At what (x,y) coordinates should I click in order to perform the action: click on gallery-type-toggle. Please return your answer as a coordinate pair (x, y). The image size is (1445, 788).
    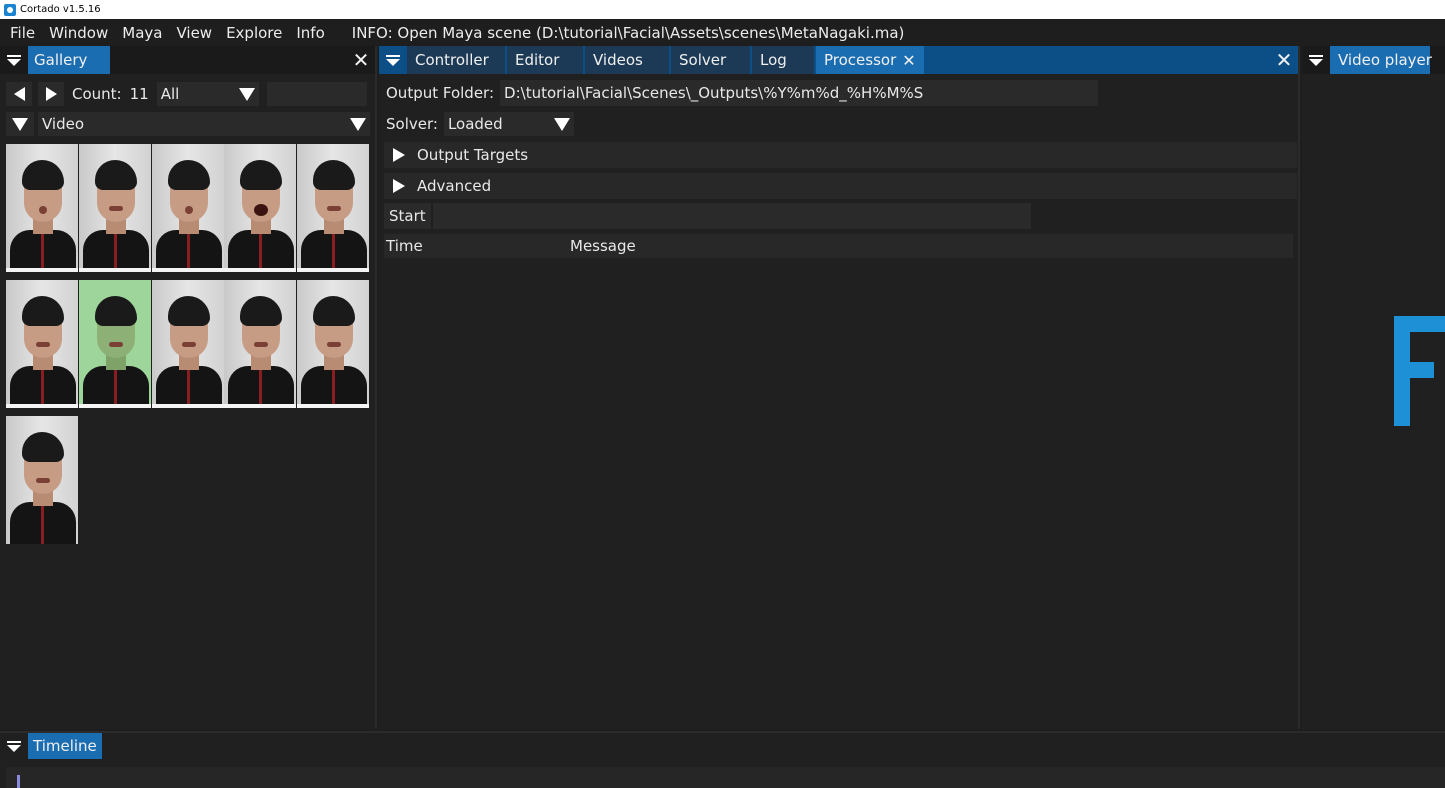
    Looking at the image, I should click on (20, 124).